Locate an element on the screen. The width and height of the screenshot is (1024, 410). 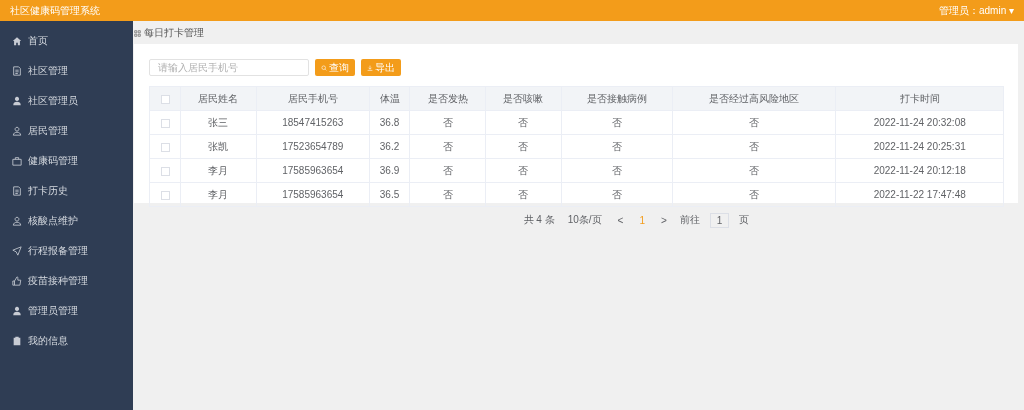
sidebar-item: 疫苗接种管理 is located at coordinates (66, 281).